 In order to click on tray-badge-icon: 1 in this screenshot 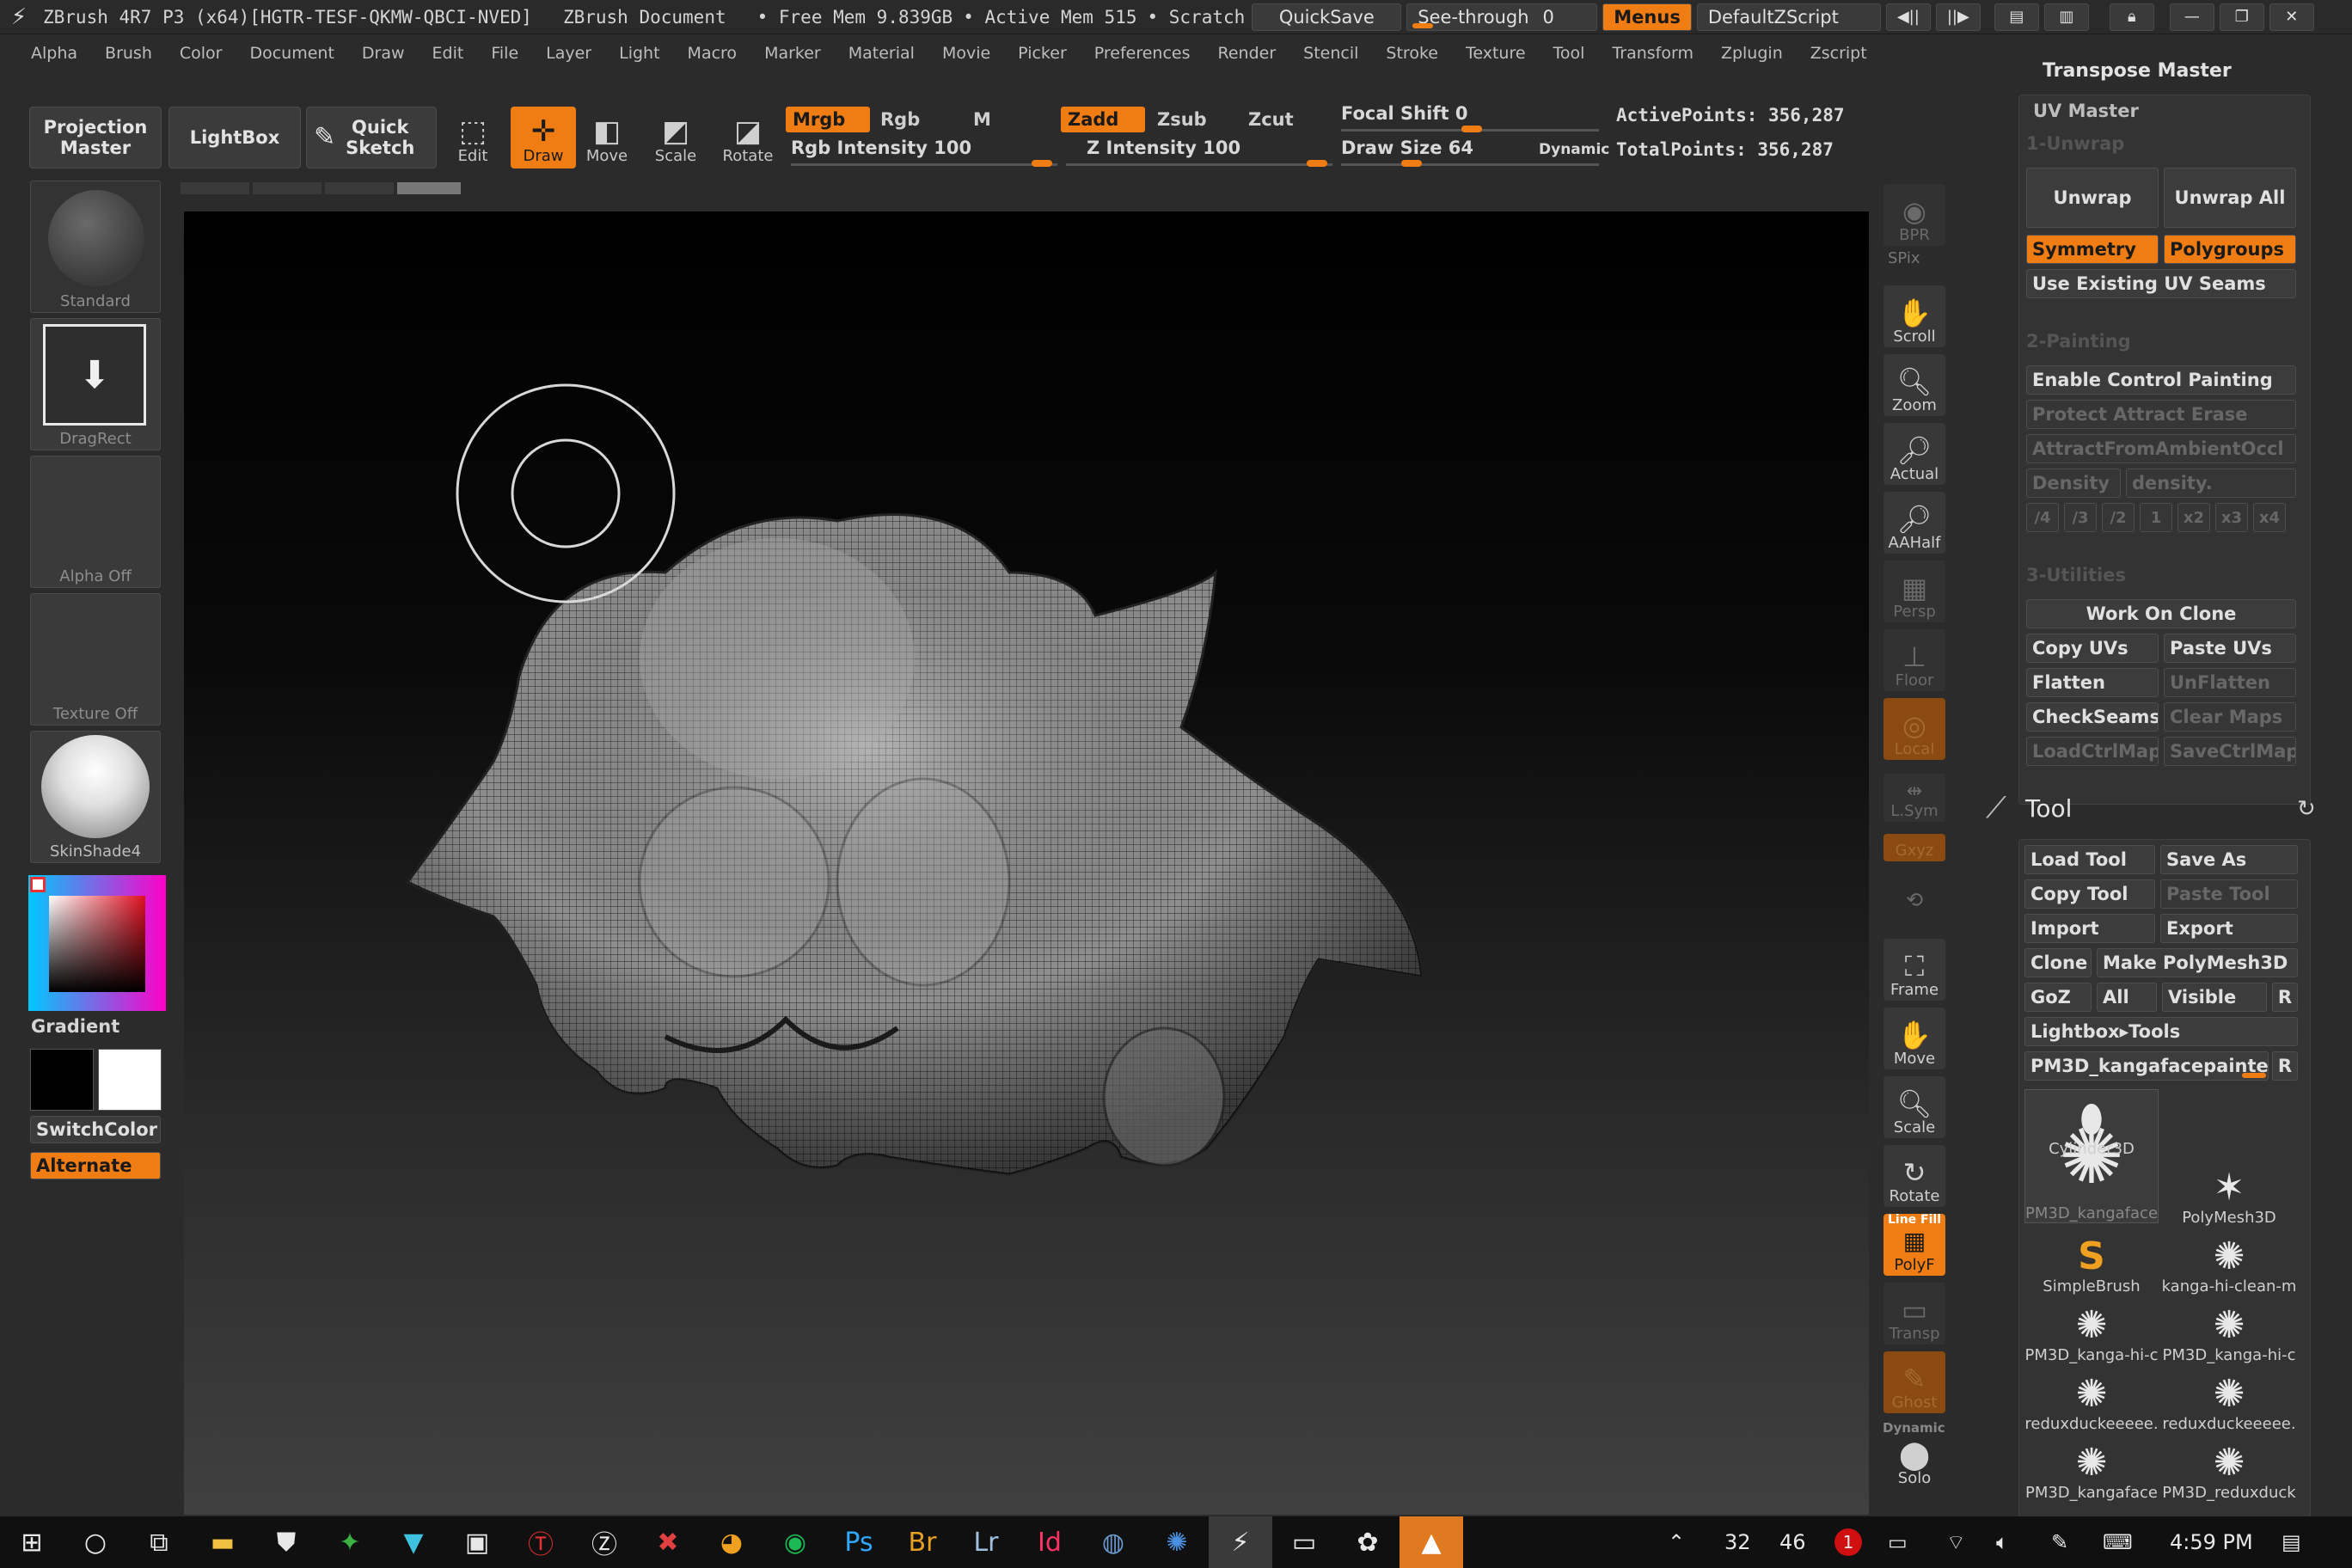, I will do `click(1848, 1542)`.